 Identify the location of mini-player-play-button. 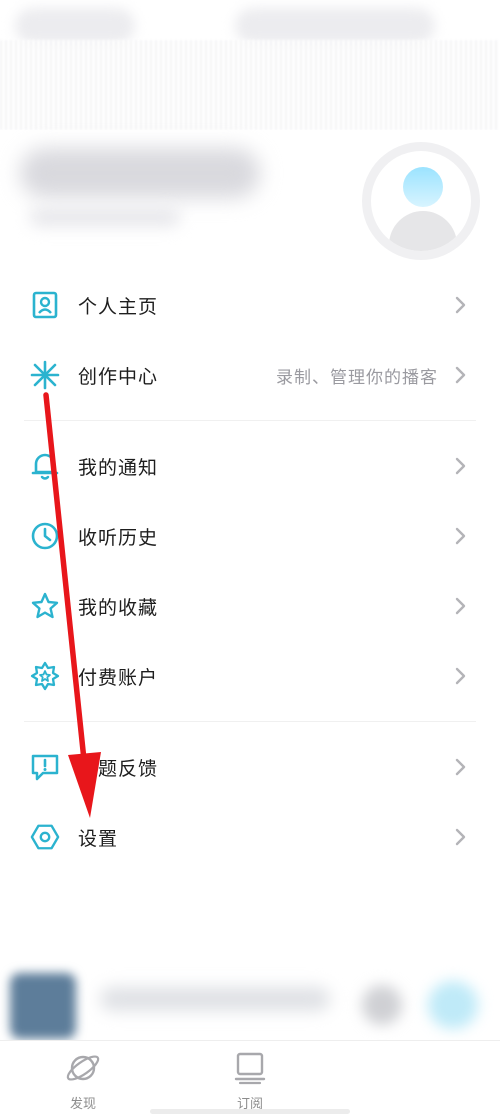
(453, 1005).